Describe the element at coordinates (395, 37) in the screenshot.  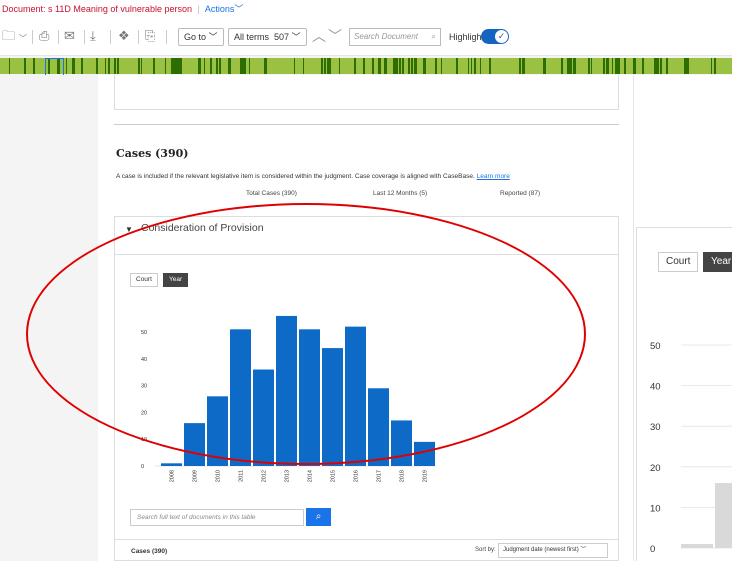
I see `search-document-input: Search Document ⌕` at that location.